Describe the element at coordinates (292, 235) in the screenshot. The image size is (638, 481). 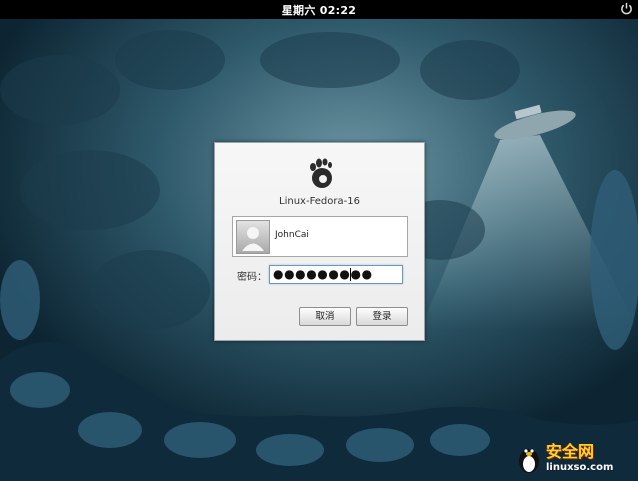
I see `user-name: JohnCai` at that location.